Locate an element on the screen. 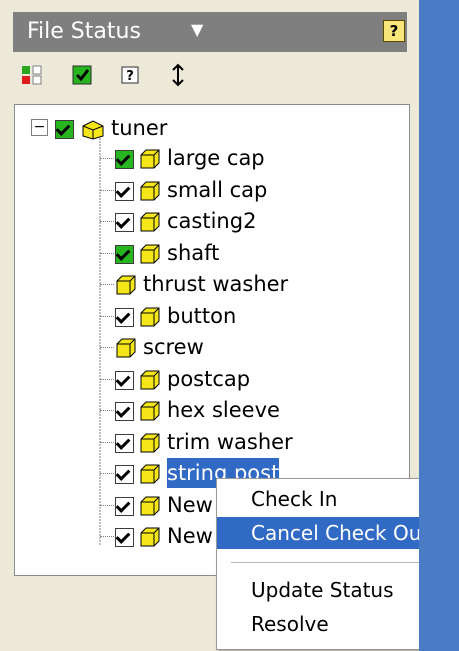 This screenshot has height=651, width=459. toolbar: ? is located at coordinates (210, 76).